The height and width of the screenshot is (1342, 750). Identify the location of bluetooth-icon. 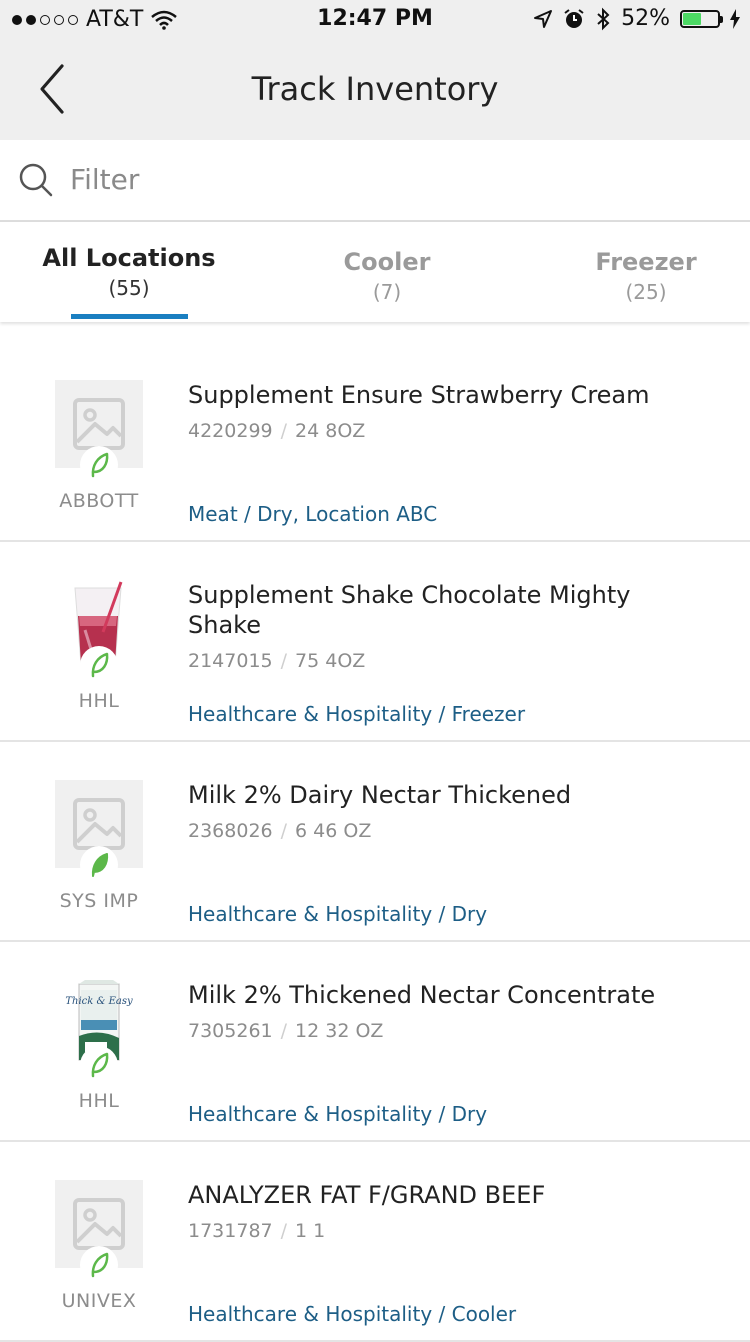
(603, 18).